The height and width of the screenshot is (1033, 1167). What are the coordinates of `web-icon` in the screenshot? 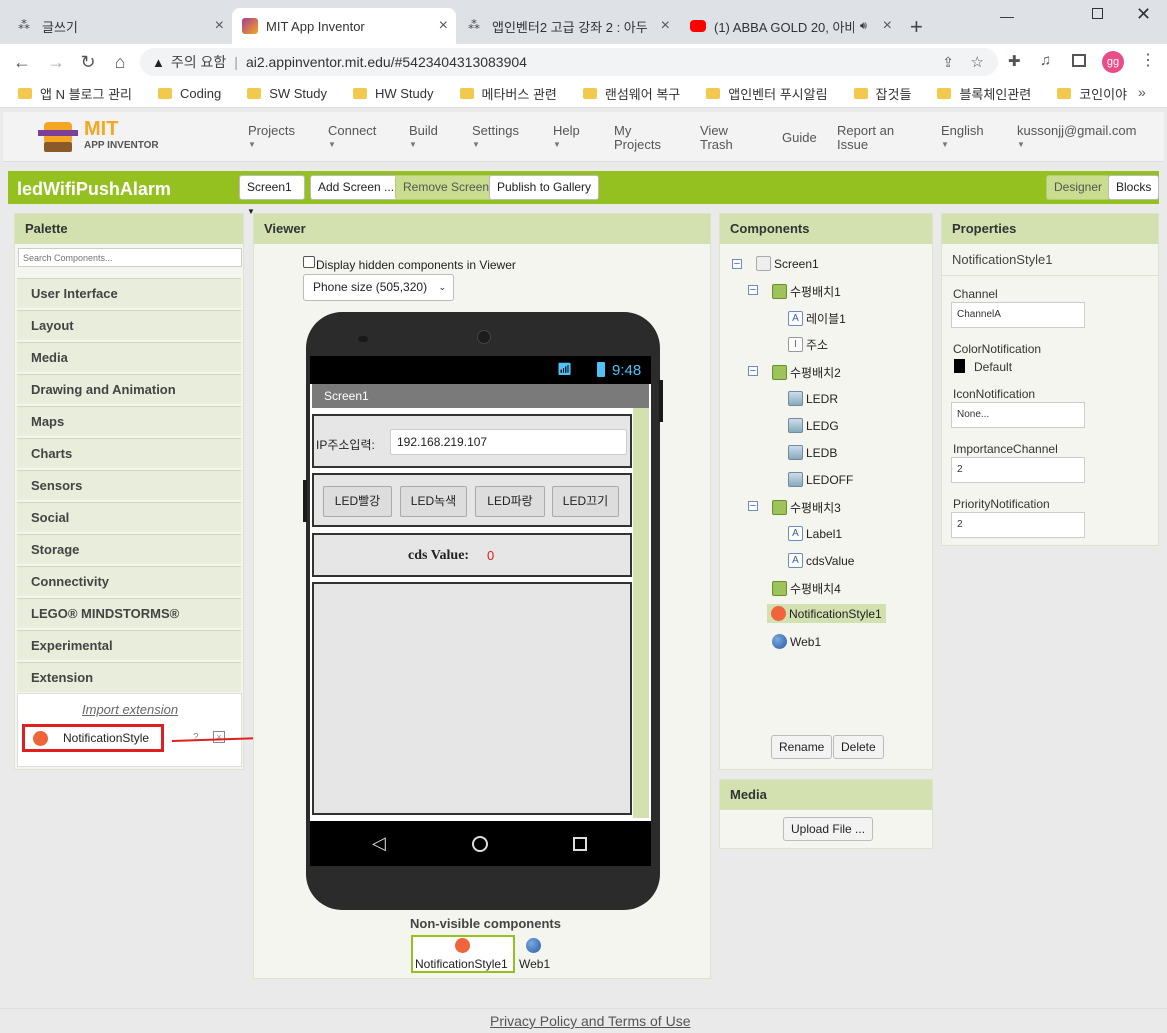 It's located at (533, 945).